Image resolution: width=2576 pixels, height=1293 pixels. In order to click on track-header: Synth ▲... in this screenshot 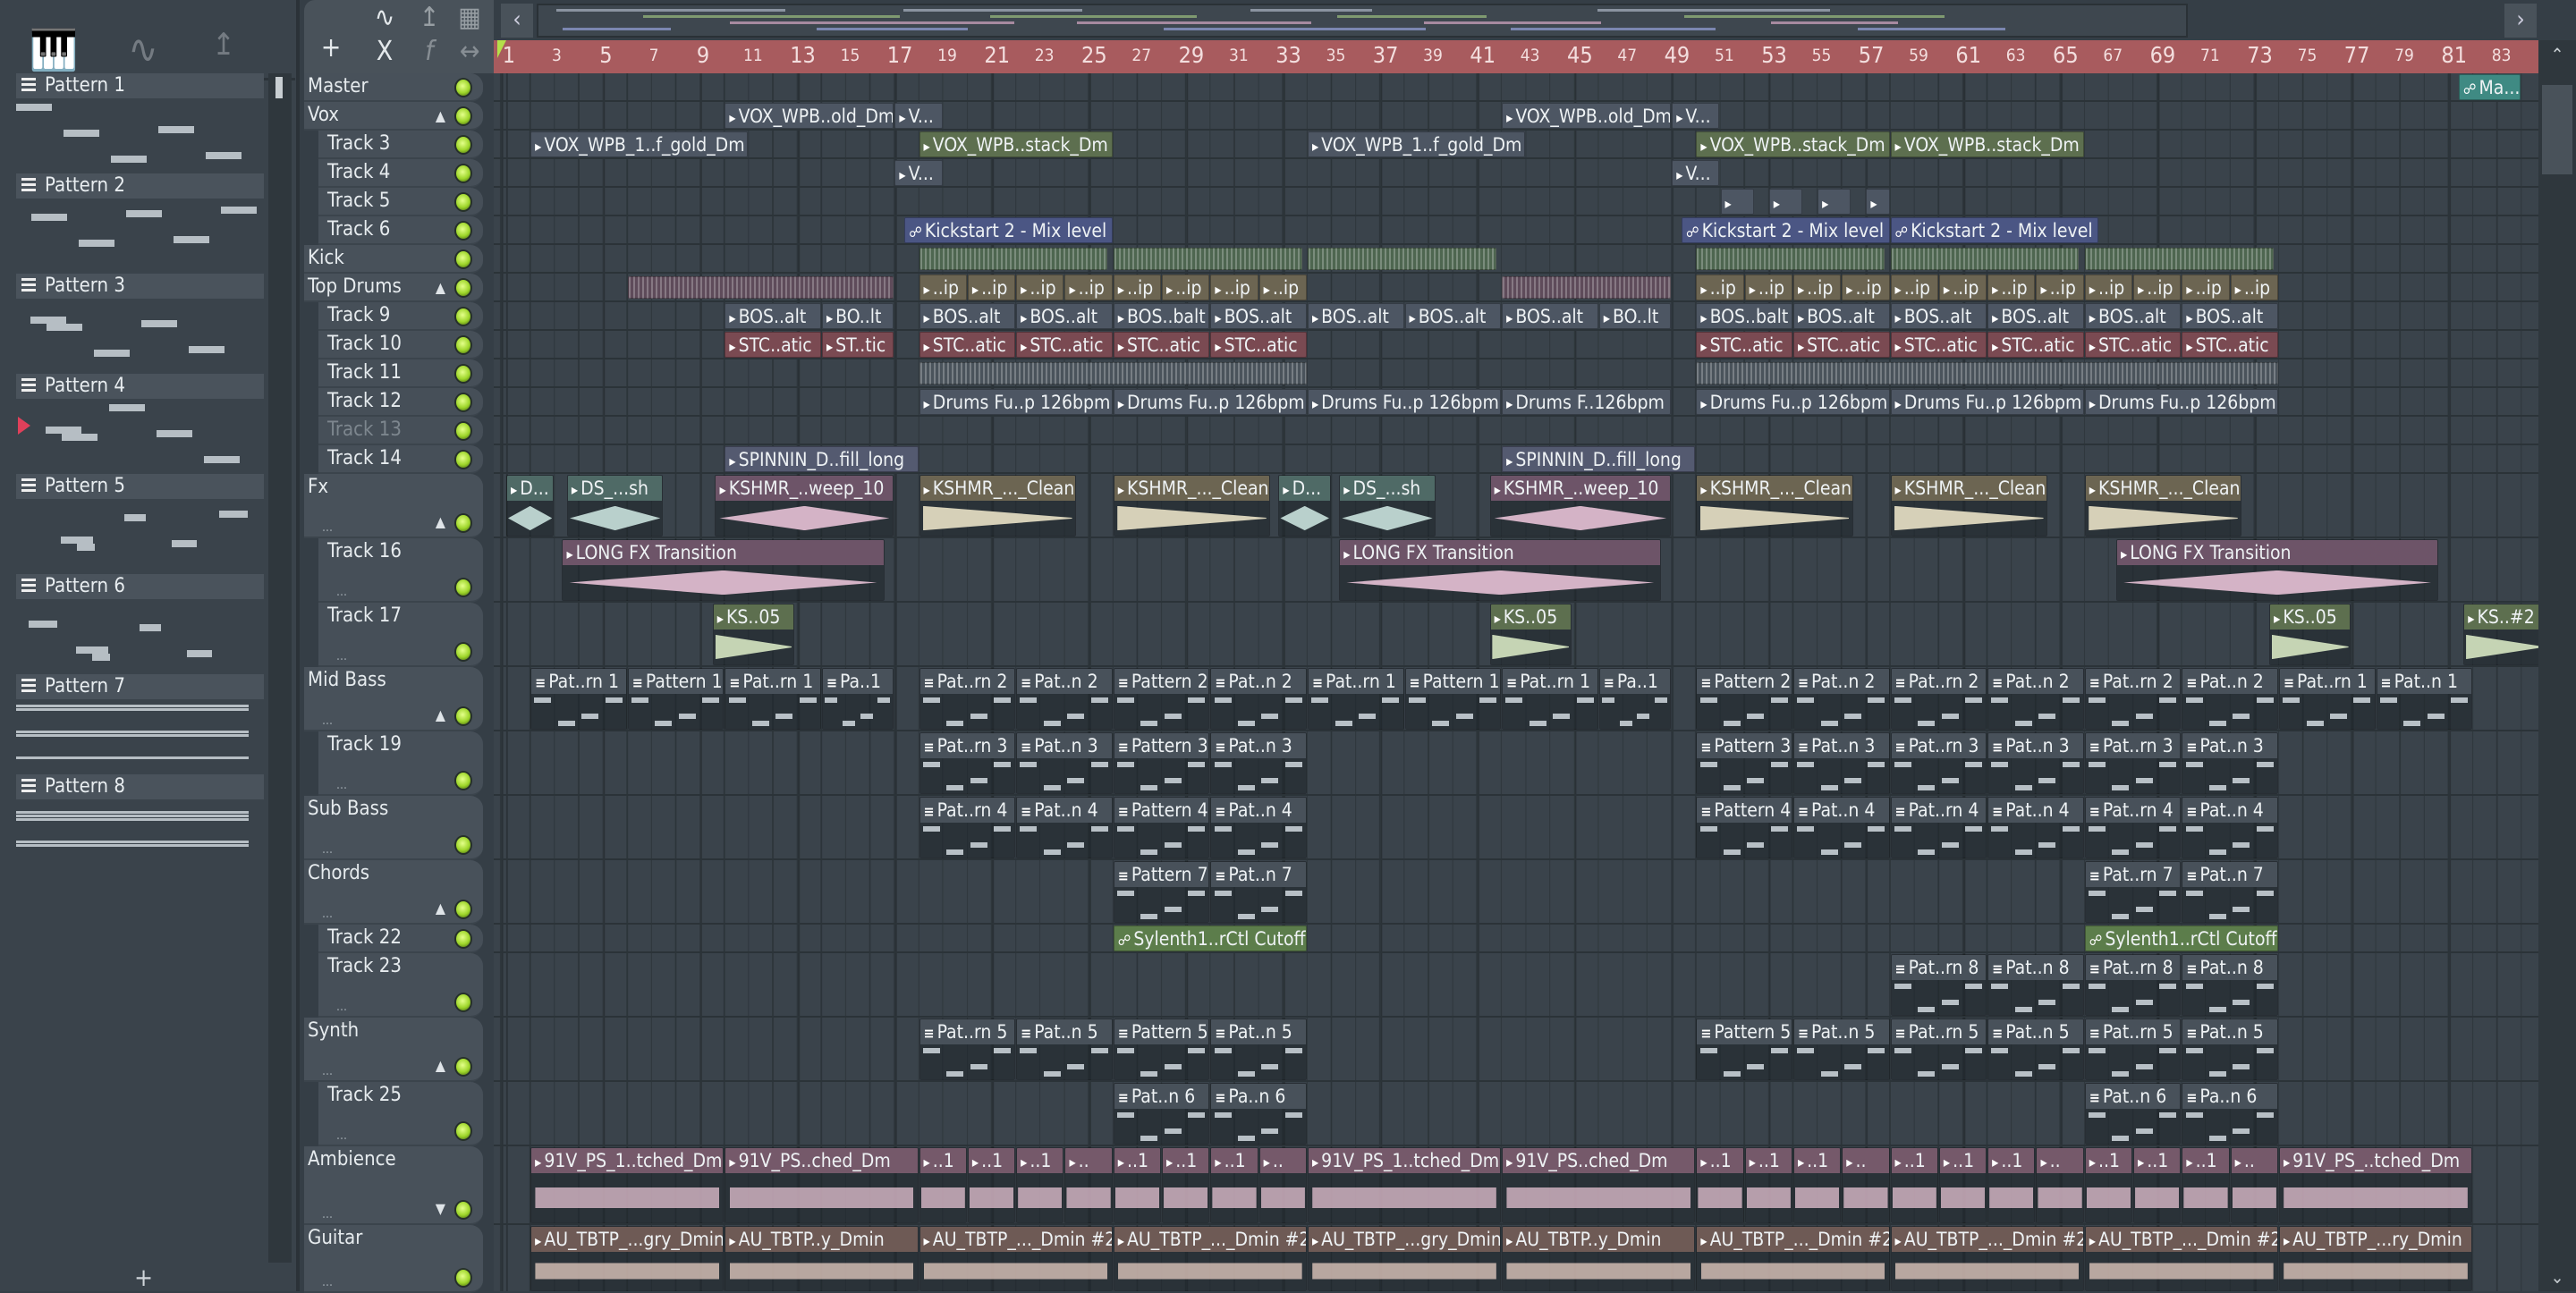, I will do `click(393, 1050)`.